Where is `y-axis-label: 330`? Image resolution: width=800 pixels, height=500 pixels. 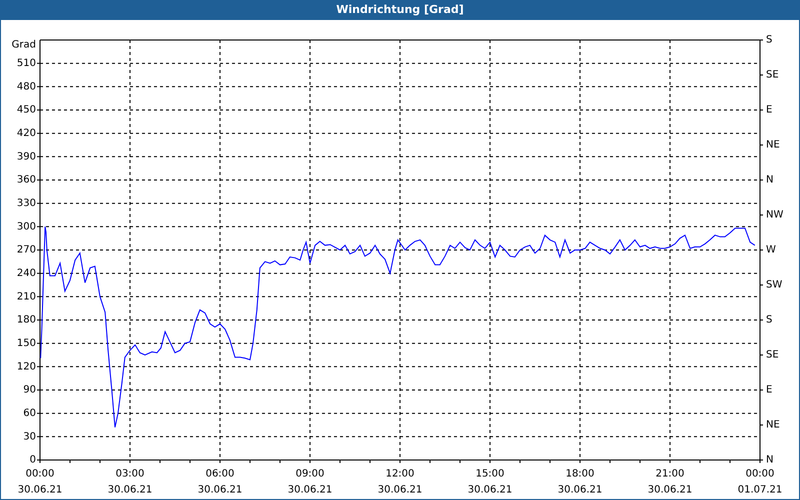 y-axis-label: 330 is located at coordinates (26, 204).